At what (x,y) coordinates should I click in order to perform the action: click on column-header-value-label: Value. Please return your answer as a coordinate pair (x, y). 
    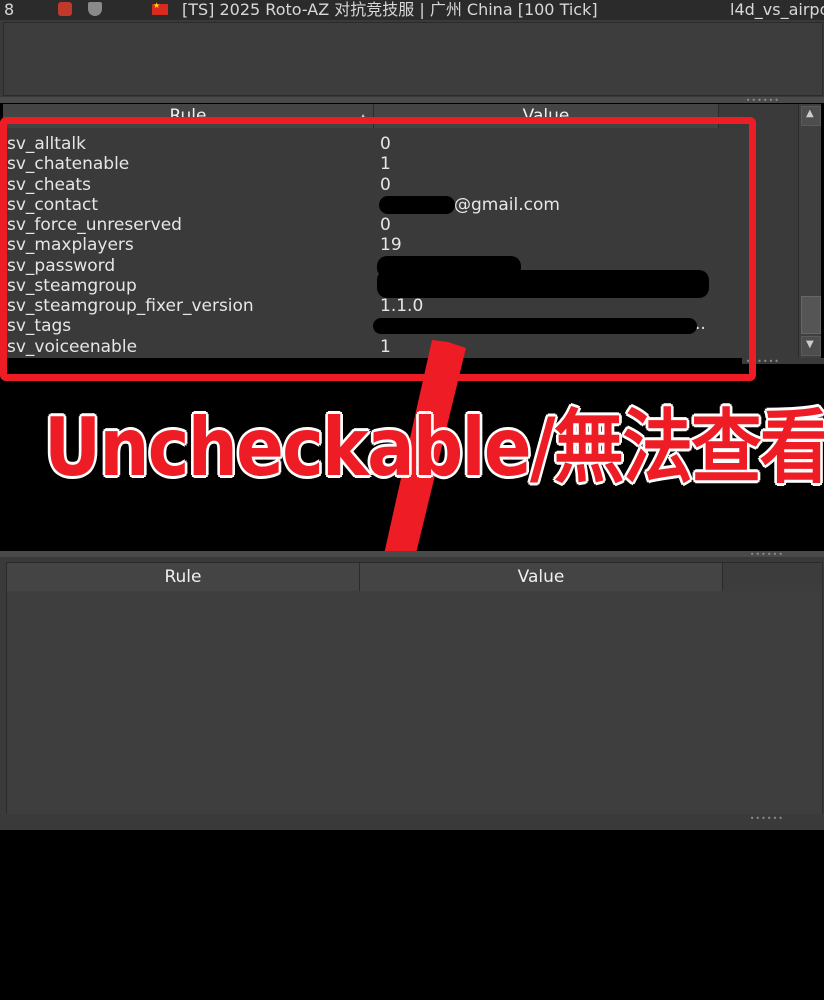
    Looking at the image, I should click on (541, 577).